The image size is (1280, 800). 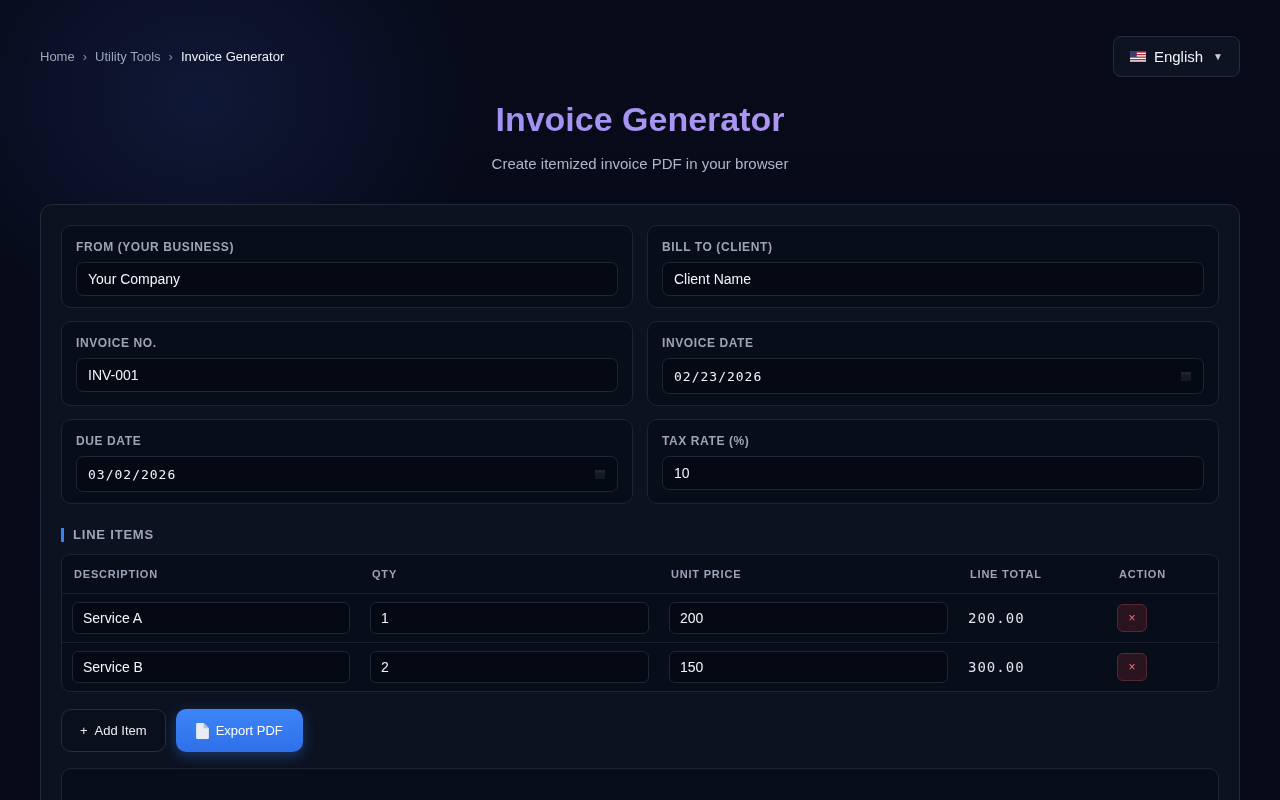 What do you see at coordinates (808, 618) in the screenshot?
I see `price-field: 200` at bounding box center [808, 618].